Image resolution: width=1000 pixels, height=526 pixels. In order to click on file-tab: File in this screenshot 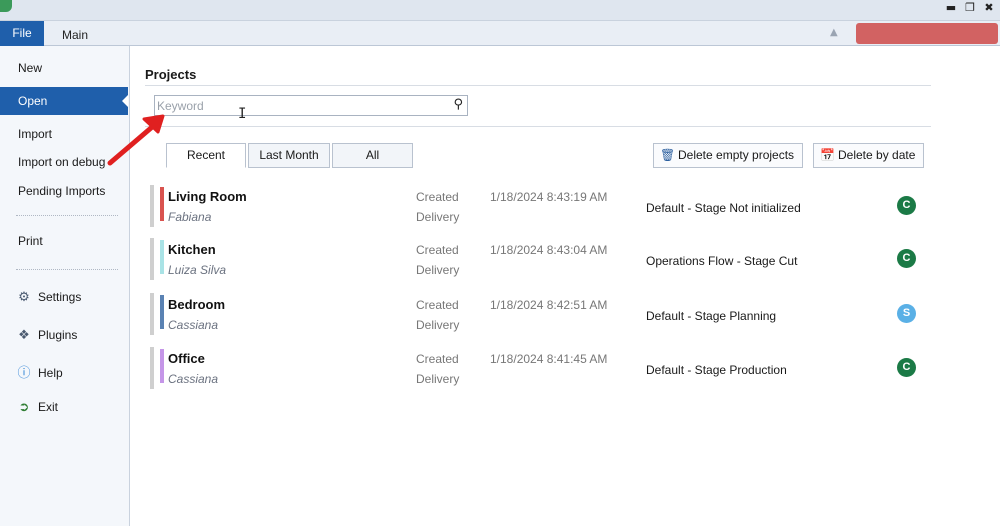, I will do `click(22, 33)`.